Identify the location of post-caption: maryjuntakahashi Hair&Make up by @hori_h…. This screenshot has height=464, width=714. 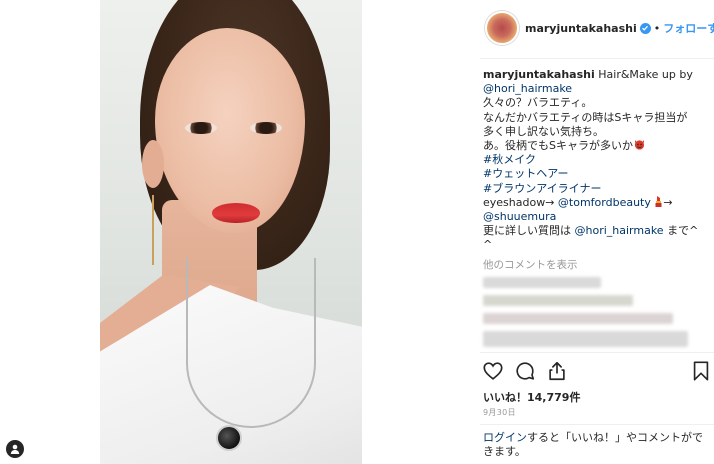
(596, 160).